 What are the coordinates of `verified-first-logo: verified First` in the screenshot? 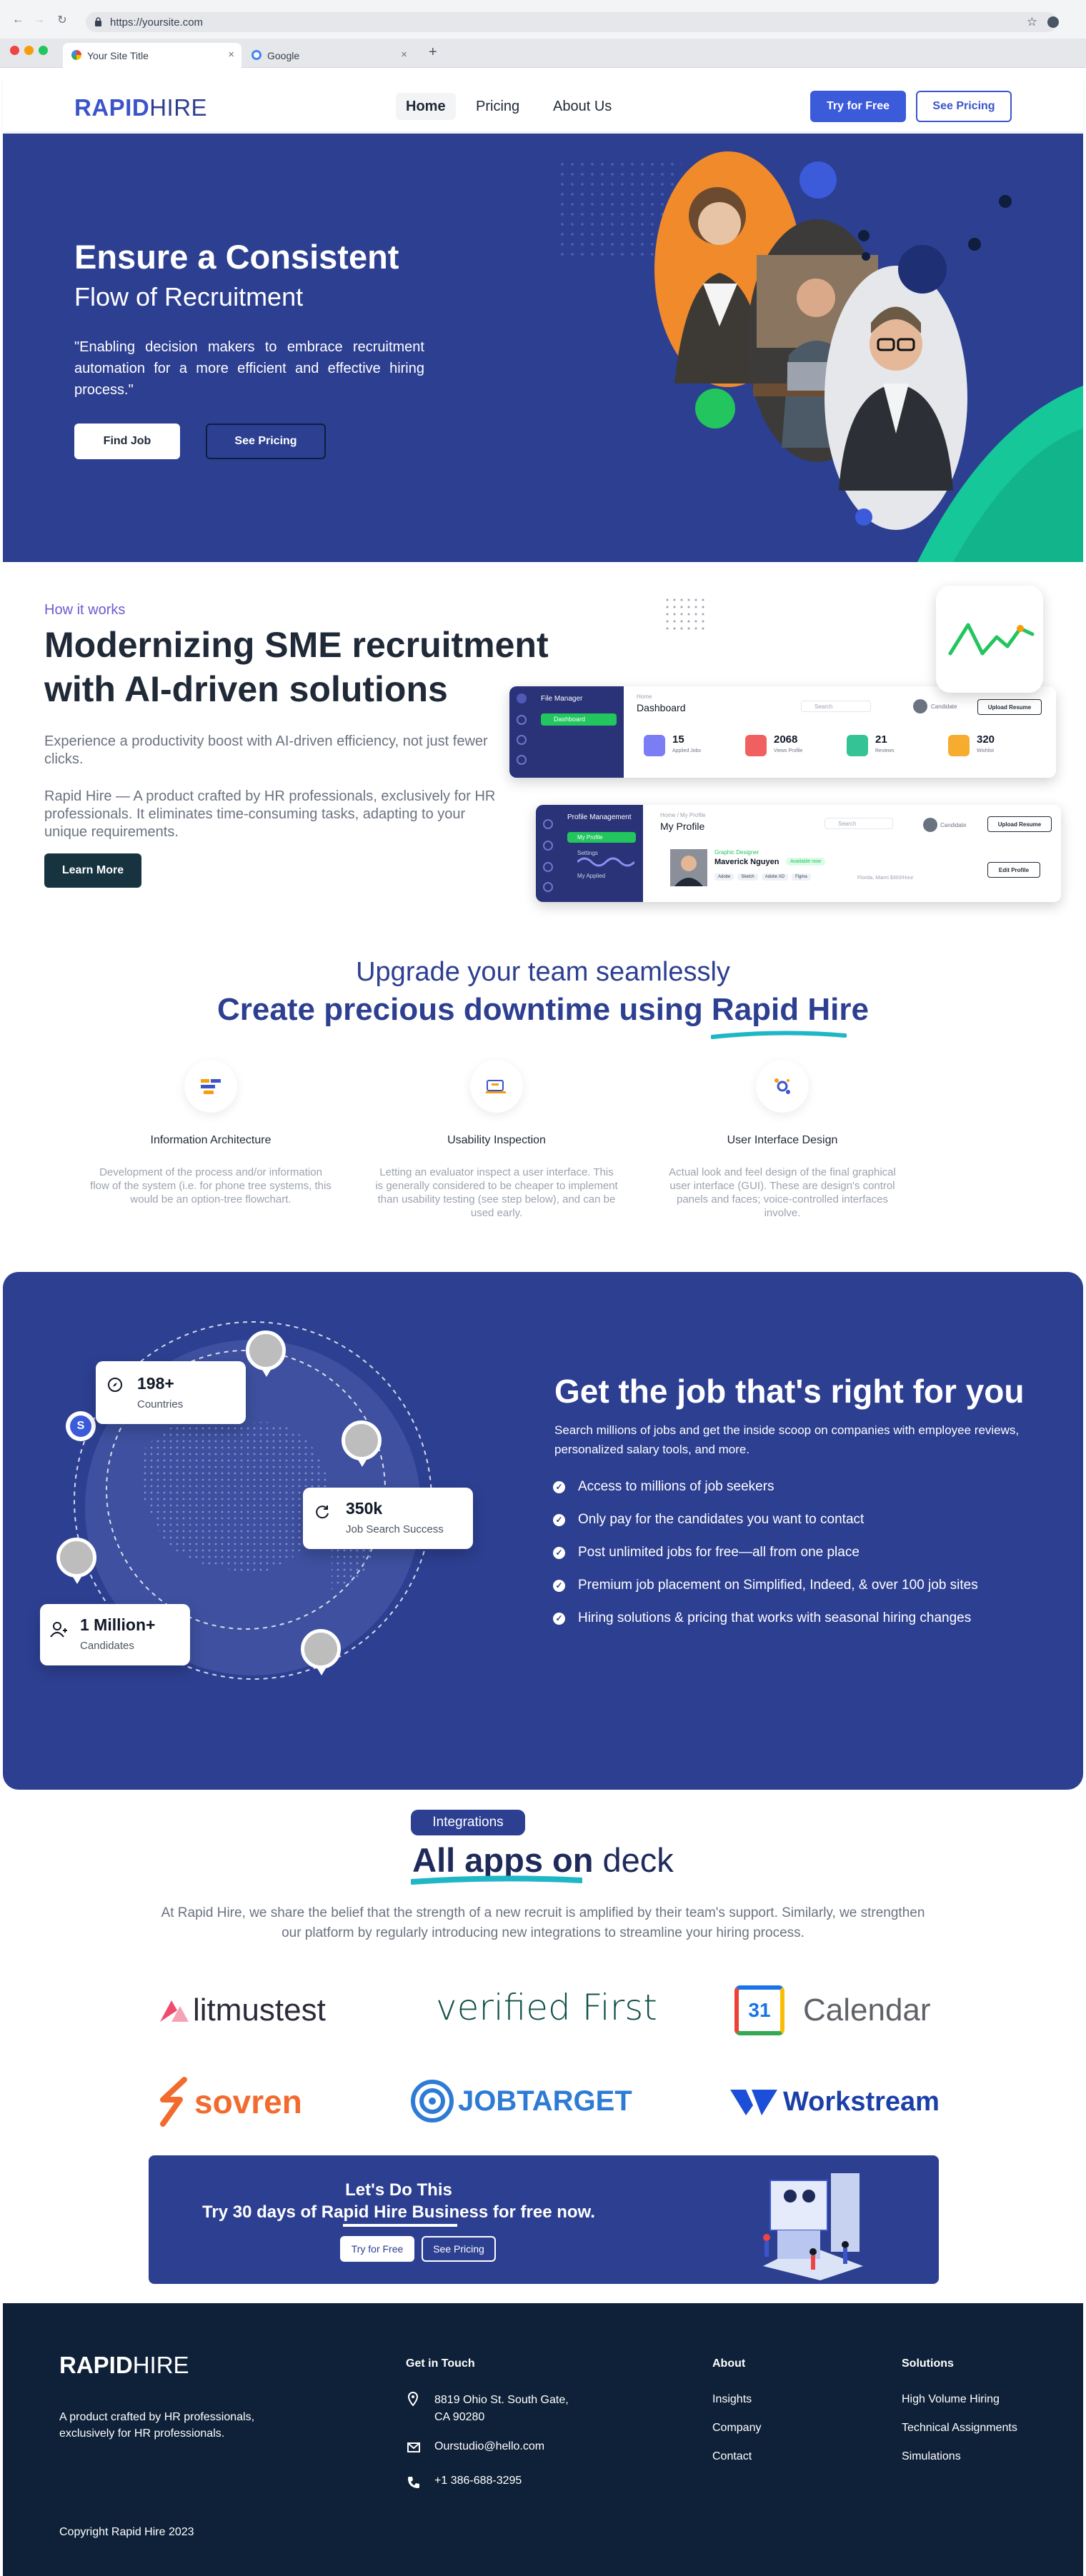 It's located at (546, 2007).